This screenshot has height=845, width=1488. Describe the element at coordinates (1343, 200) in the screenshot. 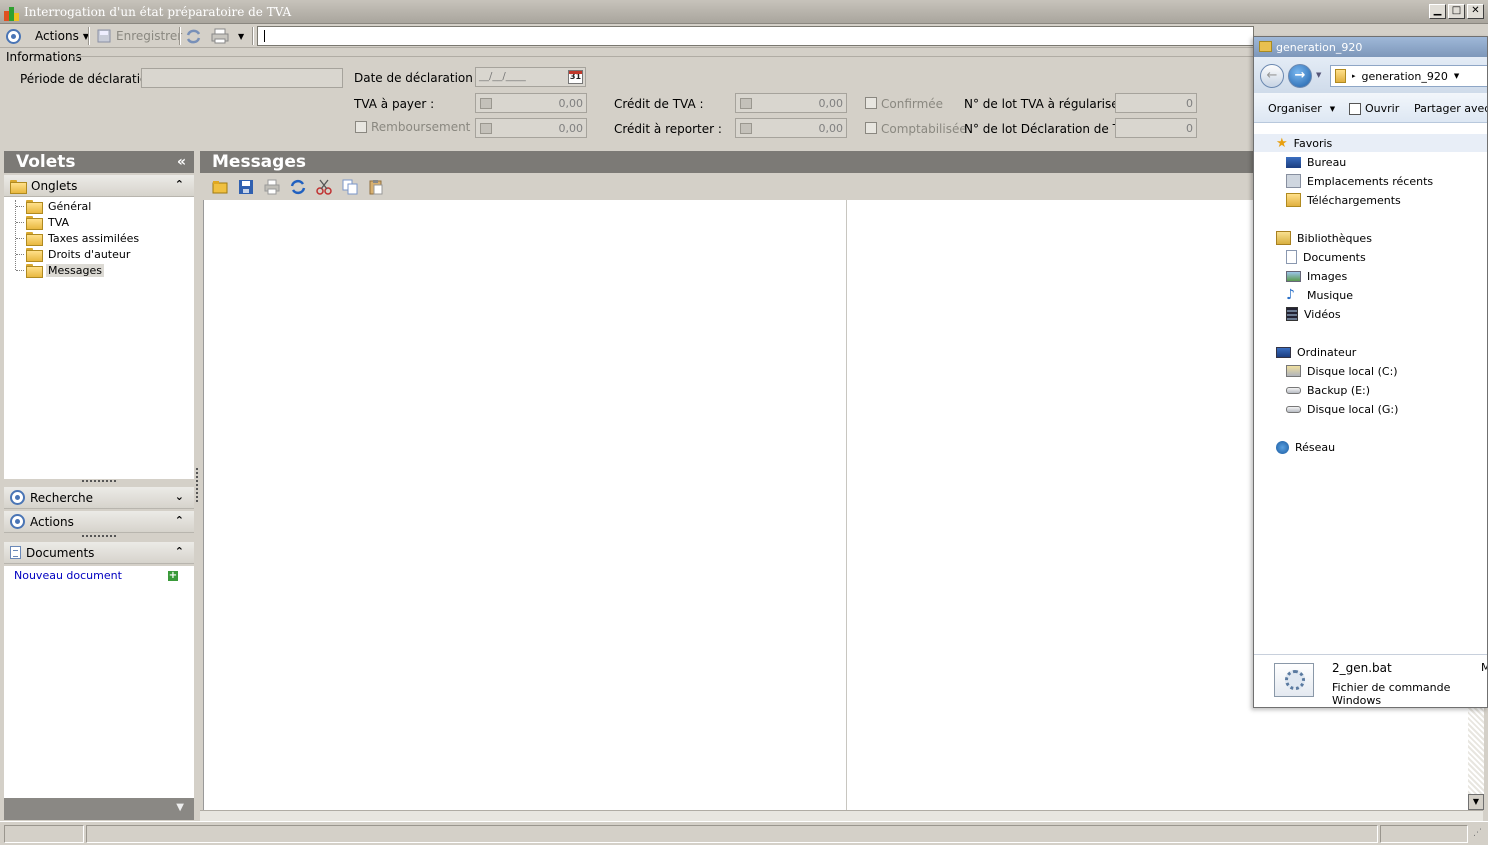

I see `nav-telechargements: Téléchargements` at that location.